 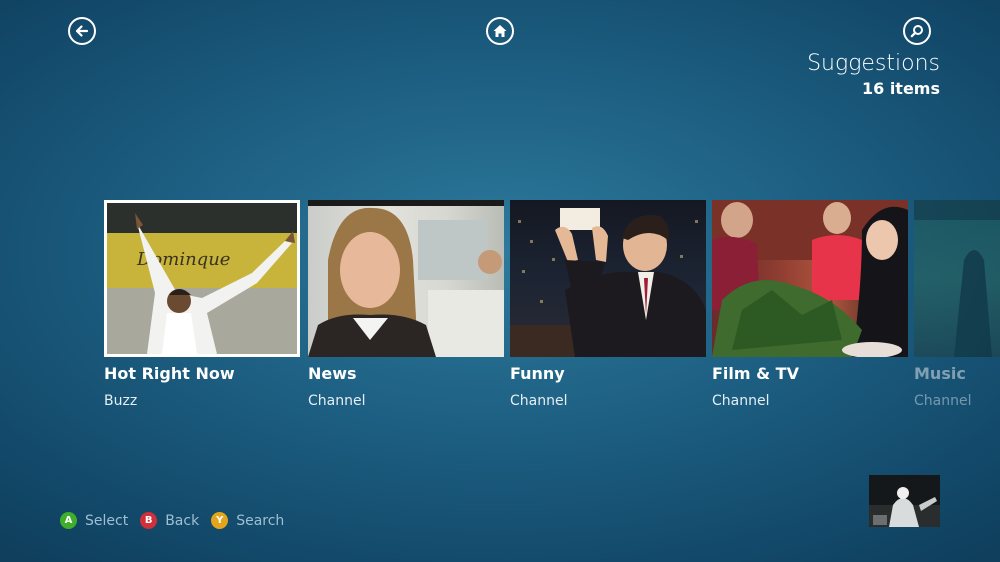 I want to click on tile-thumbnail: Dominque, so click(x=202, y=278).